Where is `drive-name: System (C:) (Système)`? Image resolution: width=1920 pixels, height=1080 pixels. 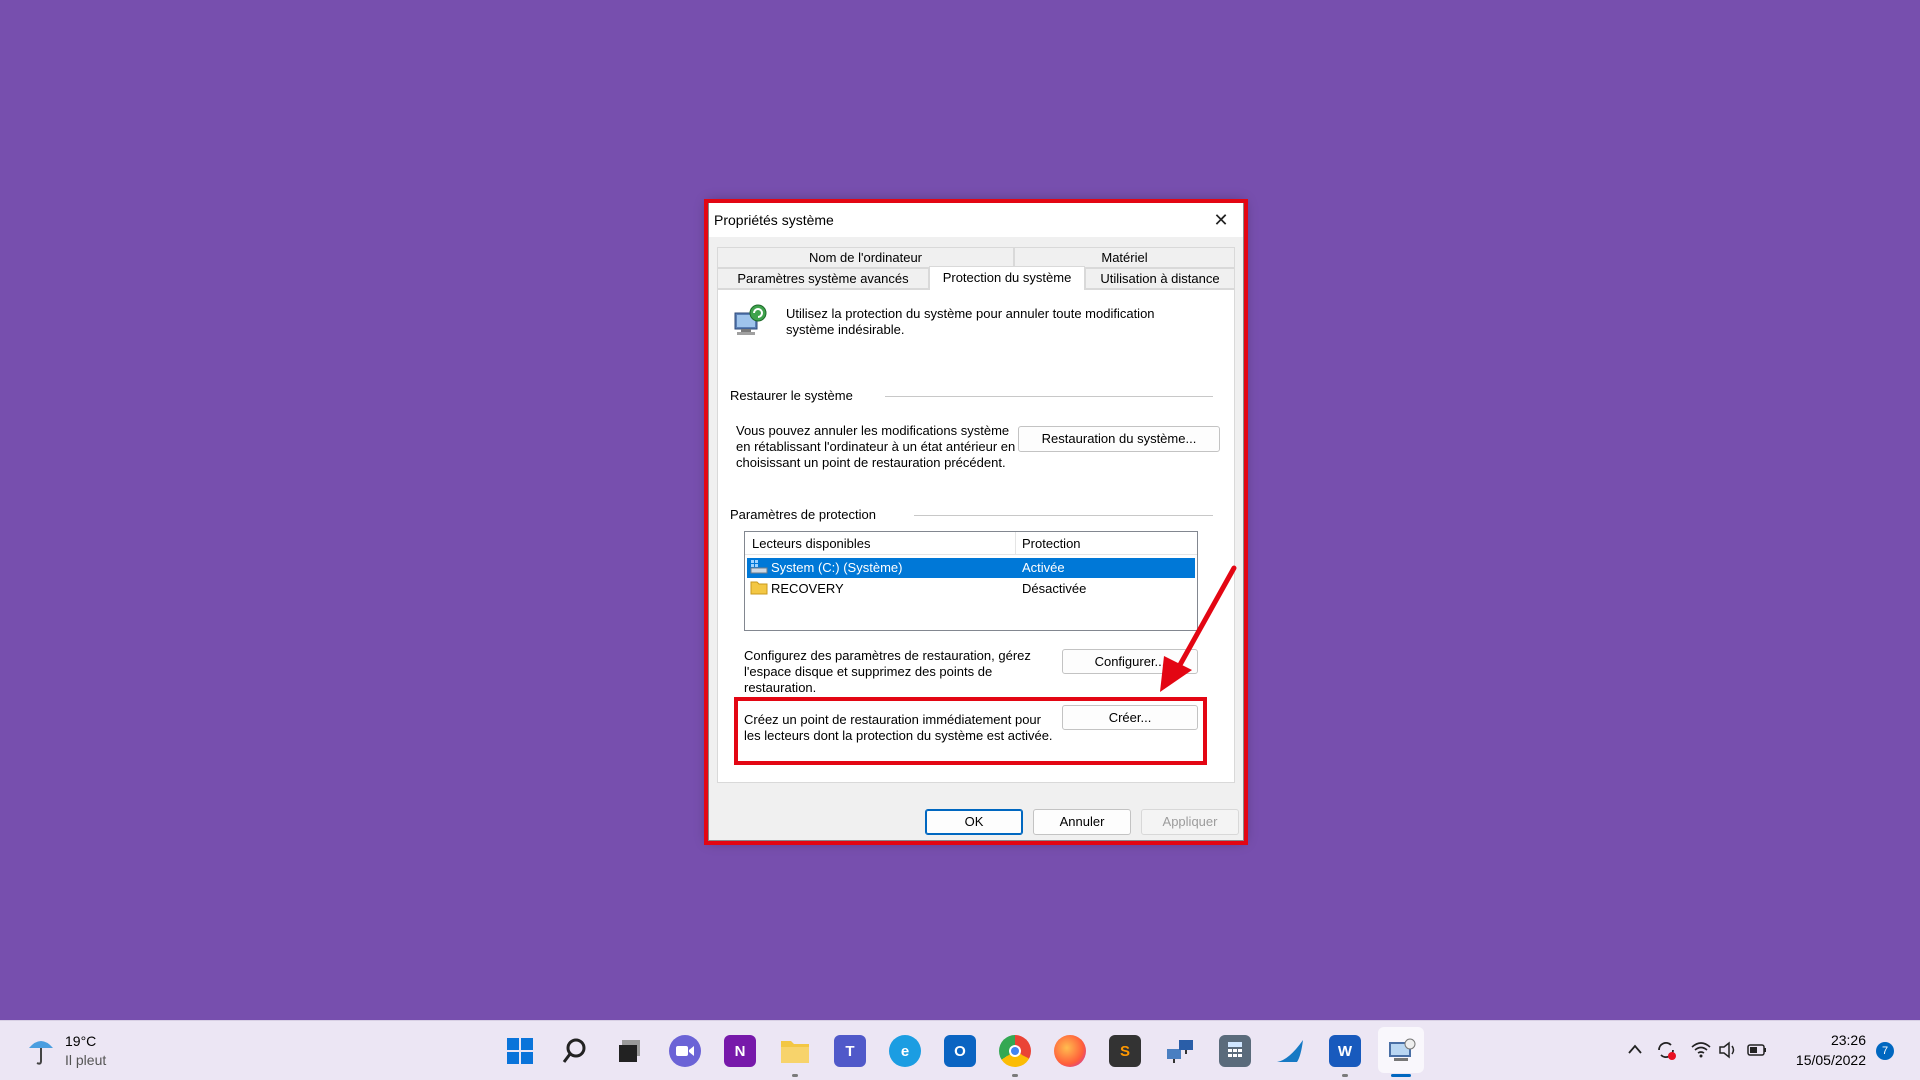 drive-name: System (C:) (Système) is located at coordinates (837, 567).